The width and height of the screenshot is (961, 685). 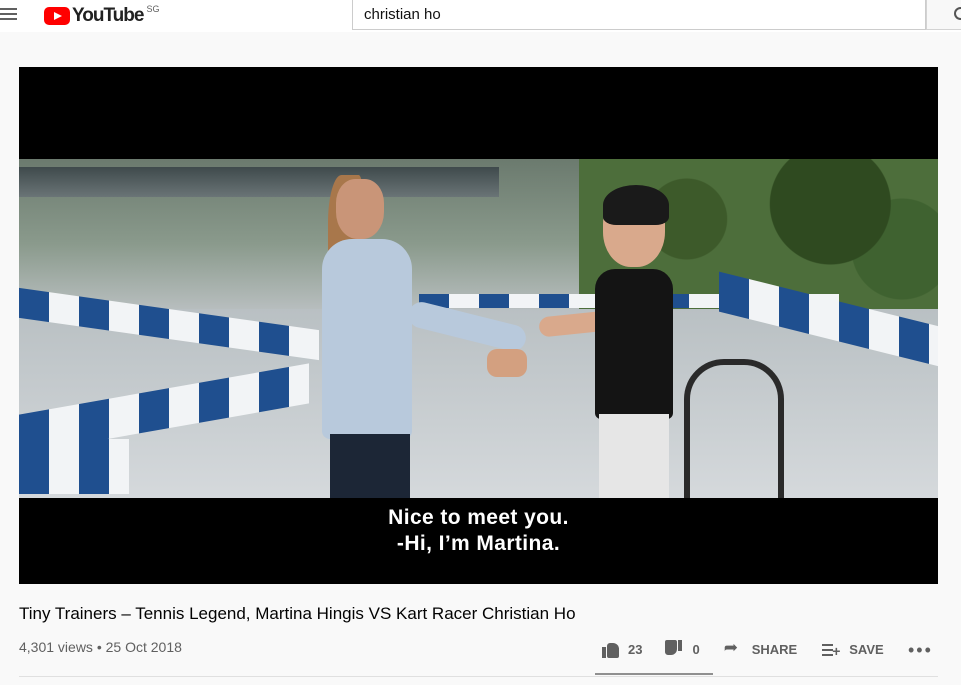 I want to click on youtube-logo: YouTube SG, so click(x=101, y=16).